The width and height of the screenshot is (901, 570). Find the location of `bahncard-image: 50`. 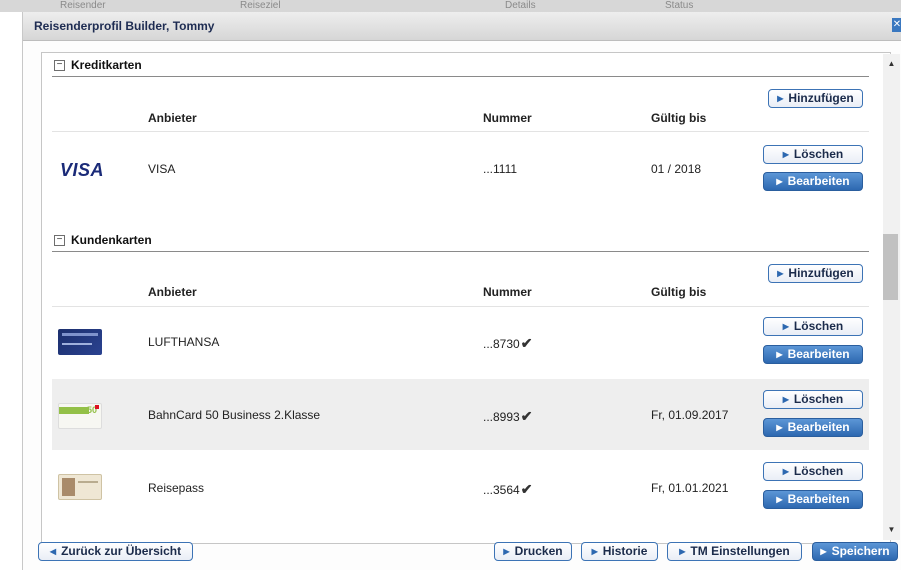

bahncard-image: 50 is located at coordinates (80, 416).